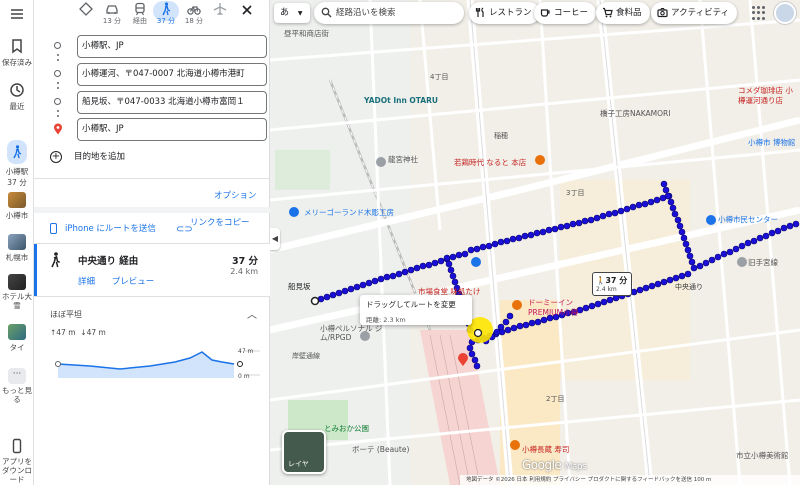  Describe the element at coordinates (100, 157) in the screenshot. I see `add-destination-label: 目的地を追加` at that location.